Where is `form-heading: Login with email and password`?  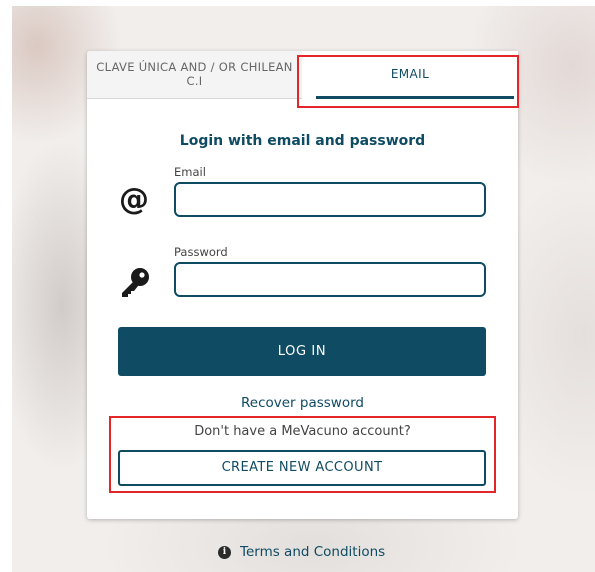 form-heading: Login with email and password is located at coordinates (302, 141).